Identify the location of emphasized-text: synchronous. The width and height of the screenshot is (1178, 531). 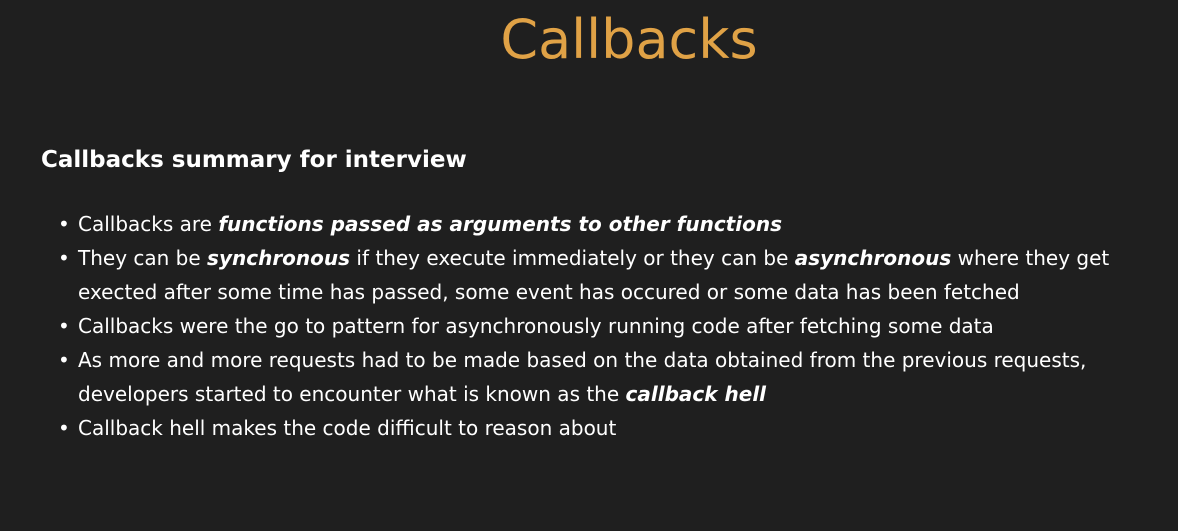
(279, 258).